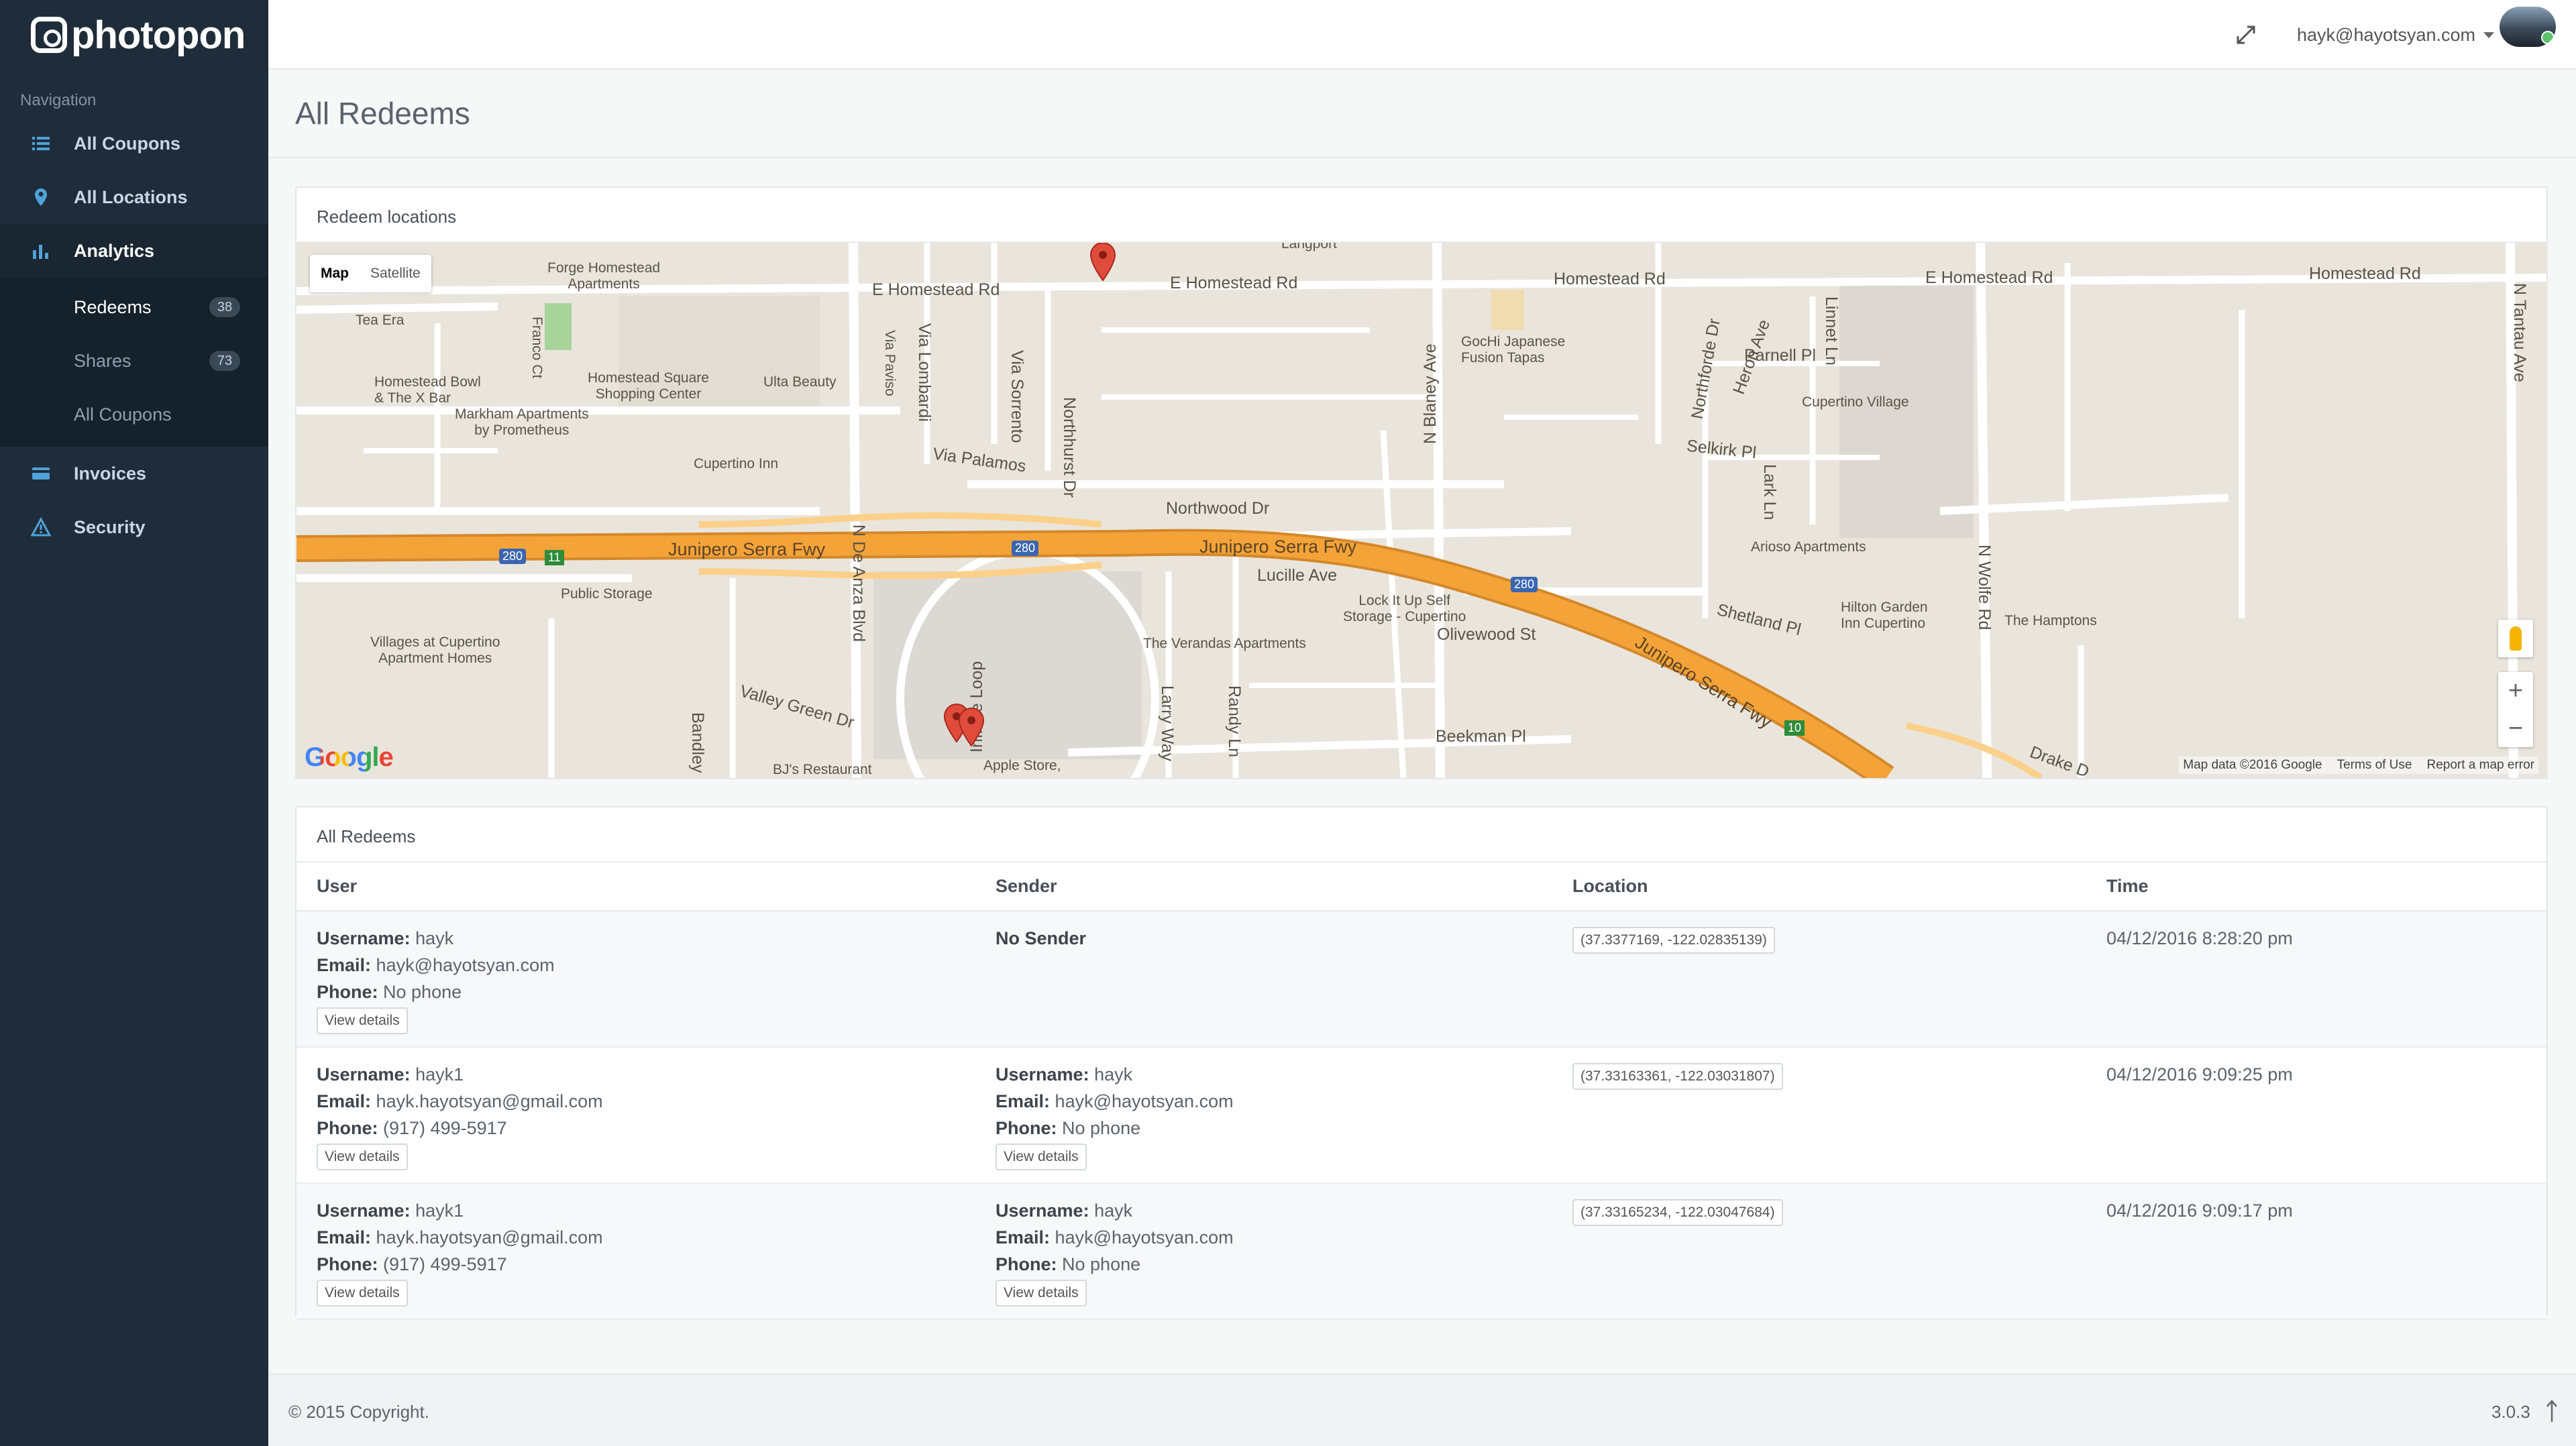 The width and height of the screenshot is (2576, 1446). I want to click on location-coordinates: (37.33163361, -122.03031807), so click(1677, 1076).